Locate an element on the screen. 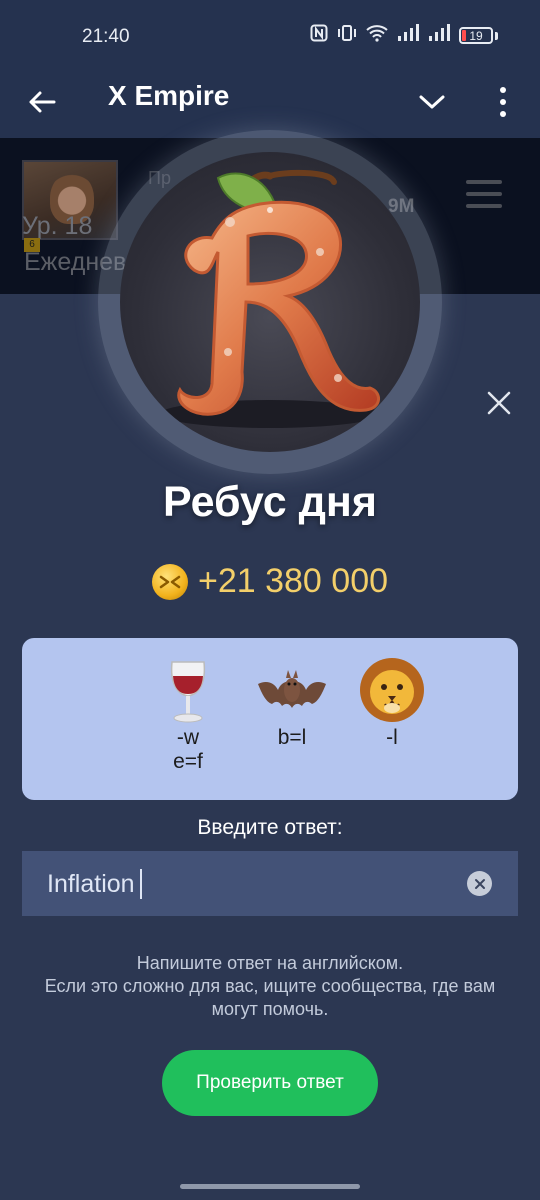 Image resolution: width=540 pixels, height=1200 pixels. rebus-hint: e=f is located at coordinates (188, 761).